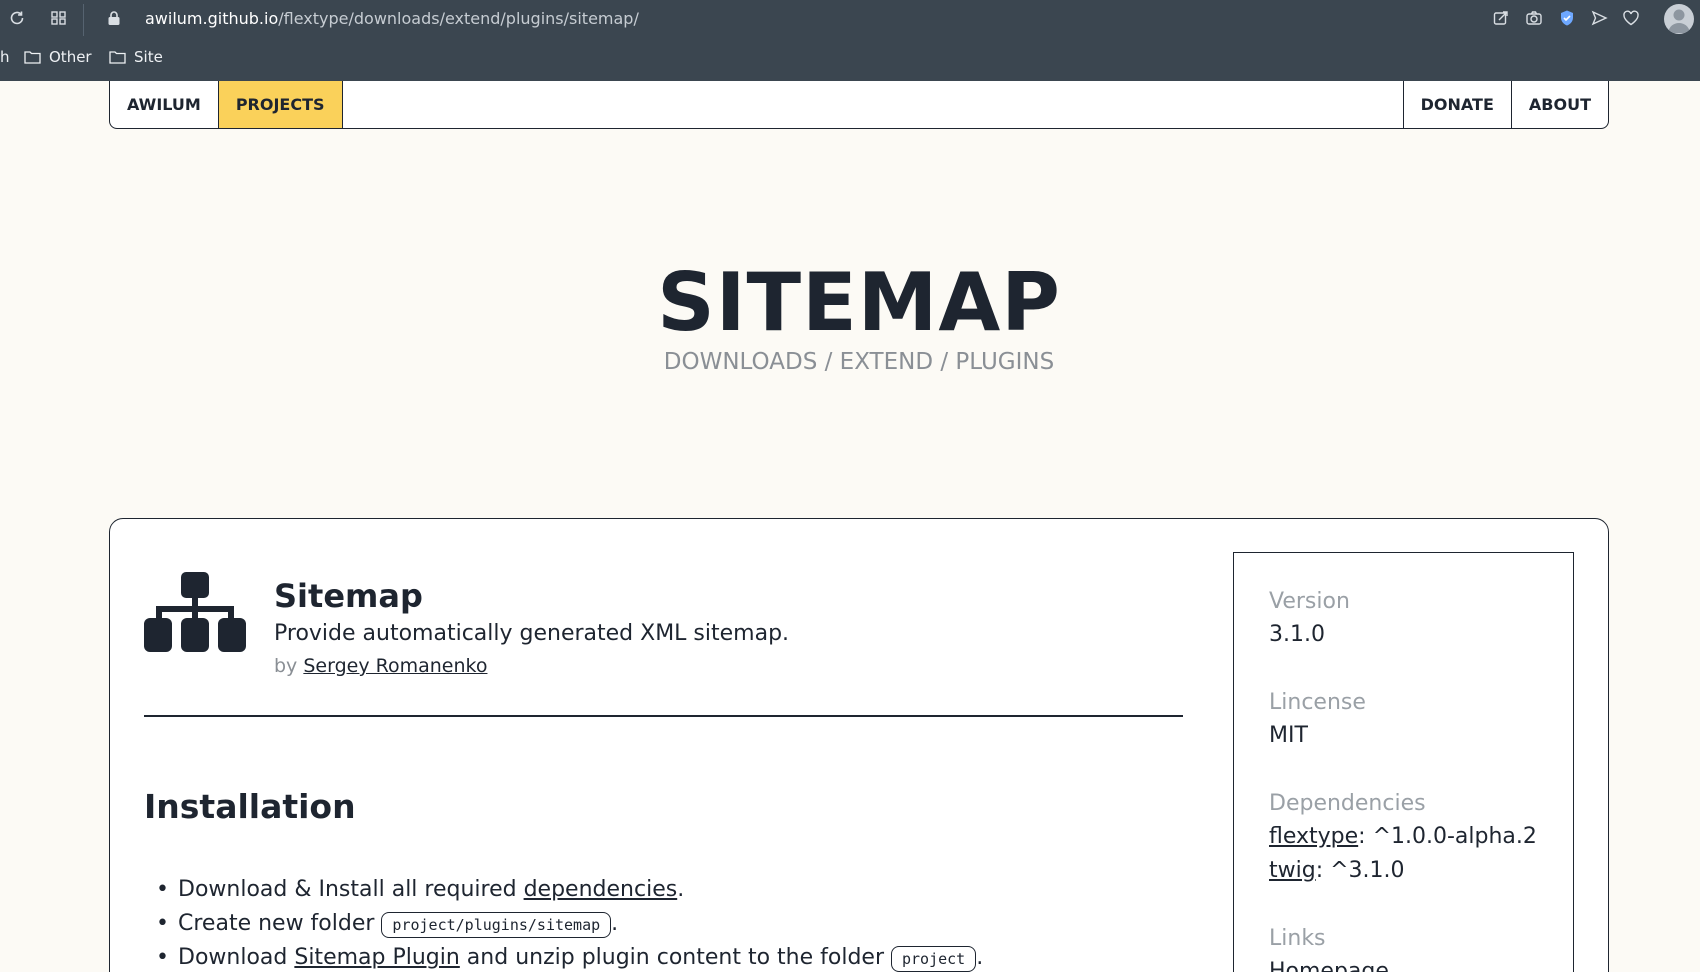  What do you see at coordinates (83, 20) in the screenshot?
I see `toolbar-separator` at bounding box center [83, 20].